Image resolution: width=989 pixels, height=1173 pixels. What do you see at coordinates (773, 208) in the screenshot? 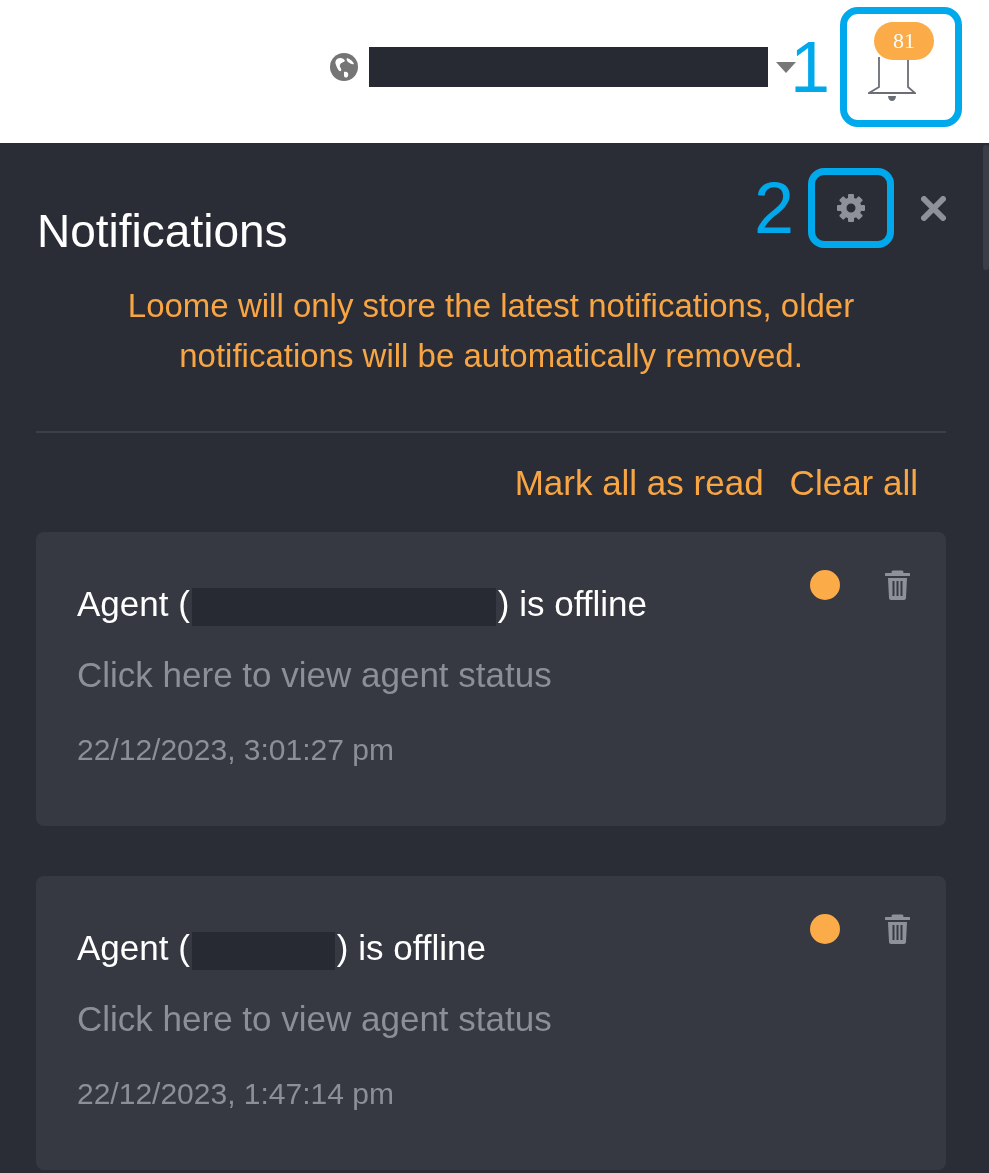
I see `annotation-number: 2` at bounding box center [773, 208].